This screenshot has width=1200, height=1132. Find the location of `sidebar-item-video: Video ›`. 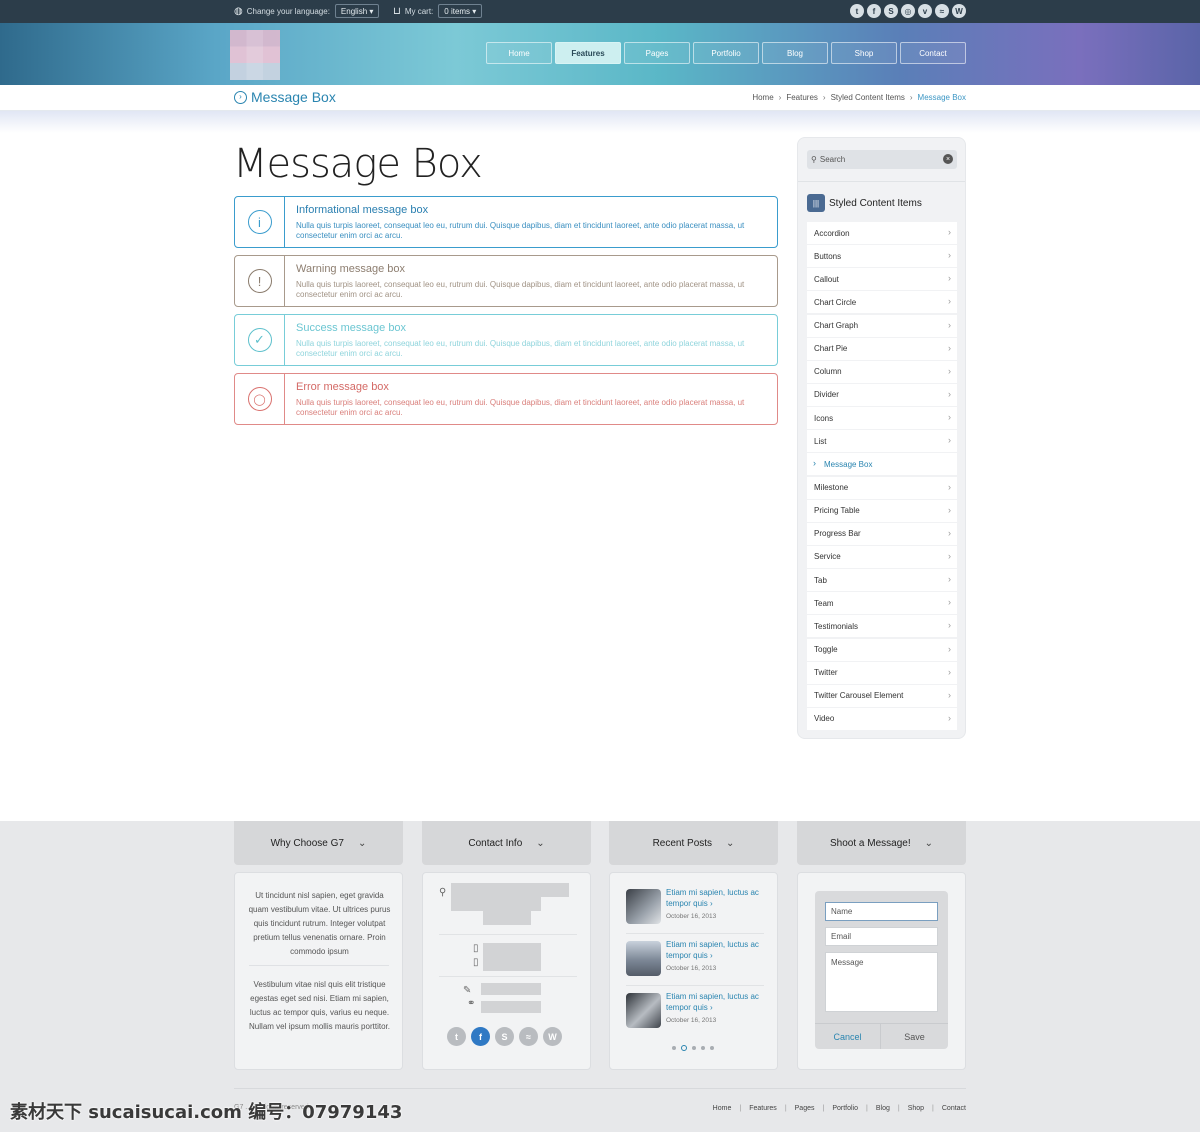

sidebar-item-video: Video › is located at coordinates (882, 718).